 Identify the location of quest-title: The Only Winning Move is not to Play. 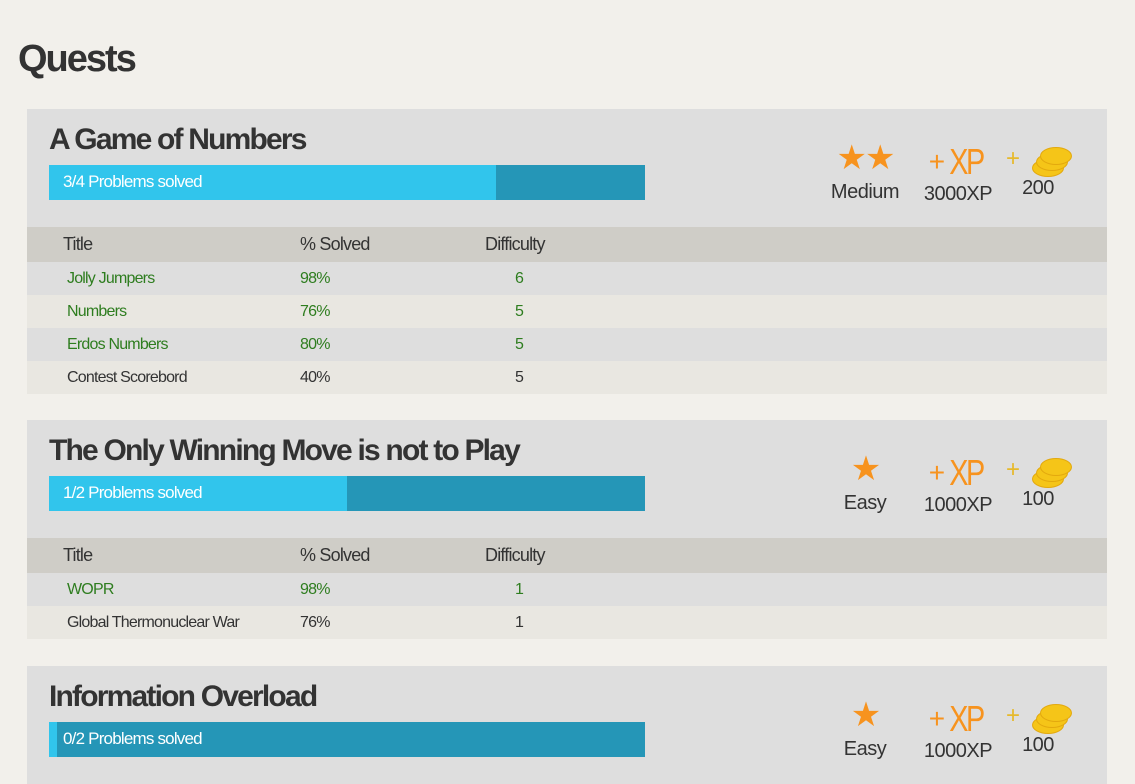
(285, 451).